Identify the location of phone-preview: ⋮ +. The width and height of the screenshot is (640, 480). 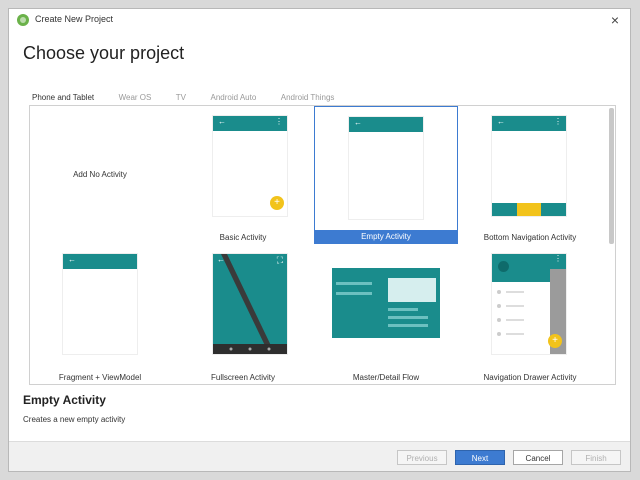
(529, 304).